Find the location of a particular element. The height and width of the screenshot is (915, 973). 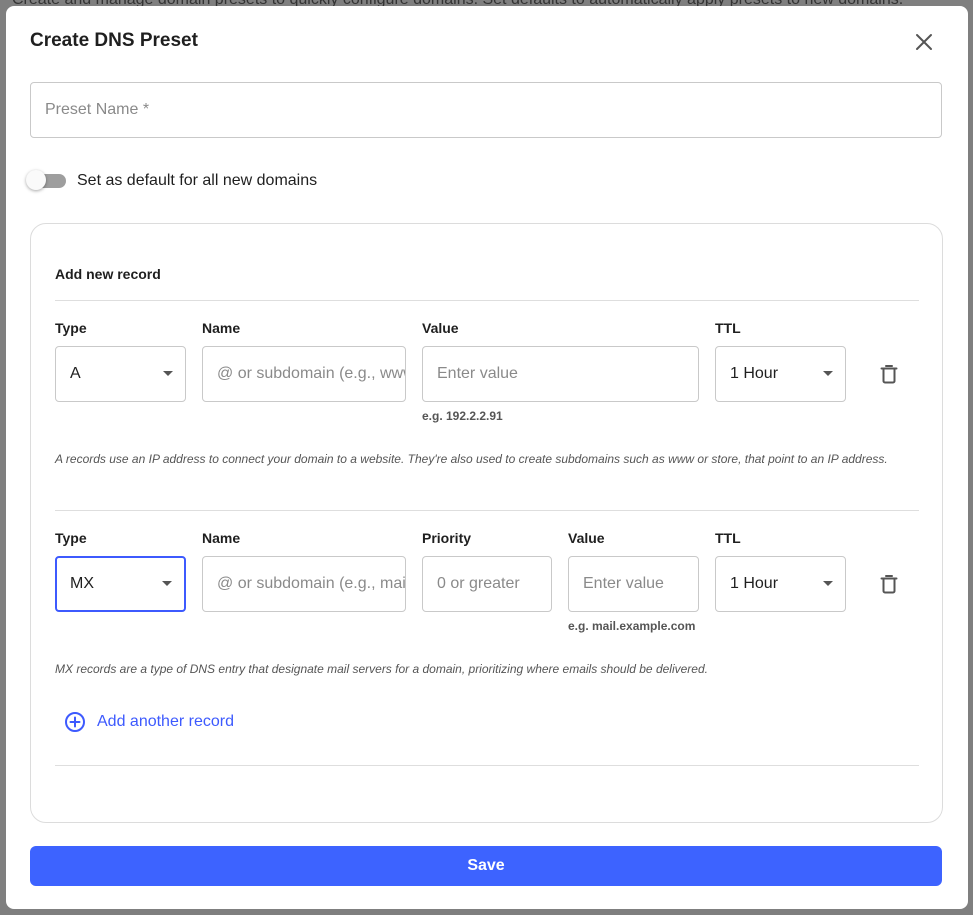

record-2-type-label: Type is located at coordinates (71, 538).